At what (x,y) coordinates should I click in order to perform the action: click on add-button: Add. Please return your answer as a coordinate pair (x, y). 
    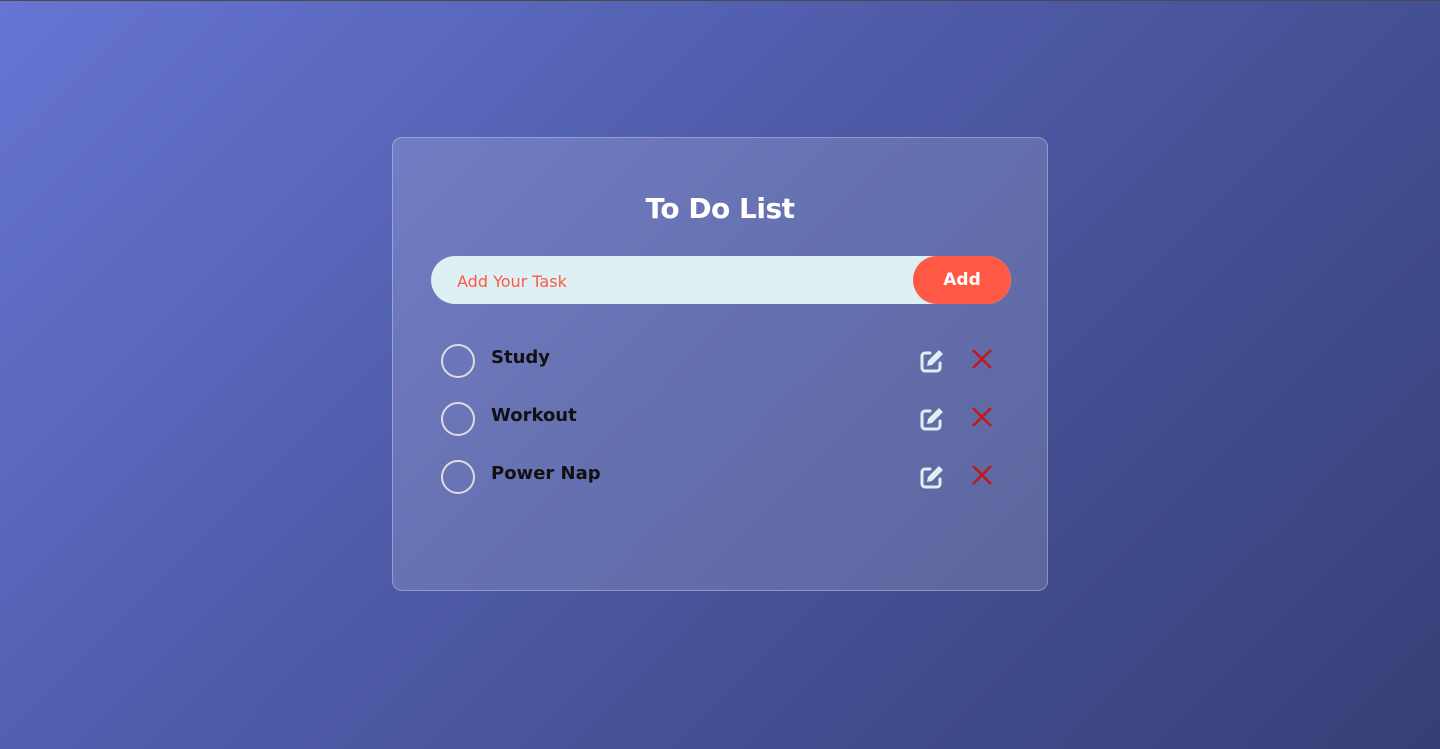
    Looking at the image, I should click on (962, 280).